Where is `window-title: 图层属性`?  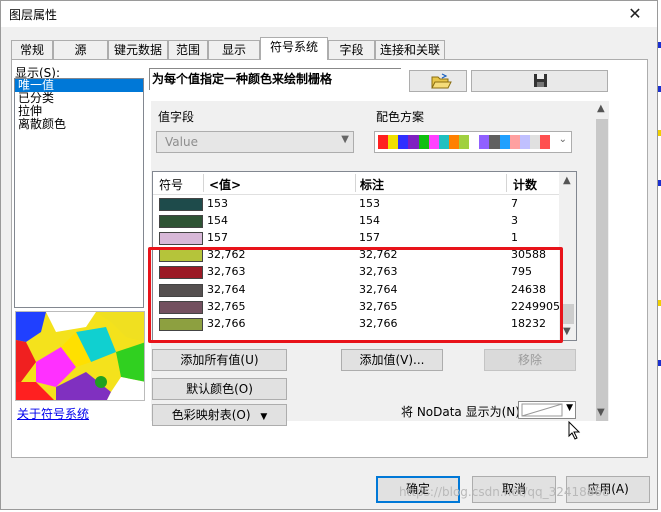
window-title: 图层属性 is located at coordinates (33, 15).